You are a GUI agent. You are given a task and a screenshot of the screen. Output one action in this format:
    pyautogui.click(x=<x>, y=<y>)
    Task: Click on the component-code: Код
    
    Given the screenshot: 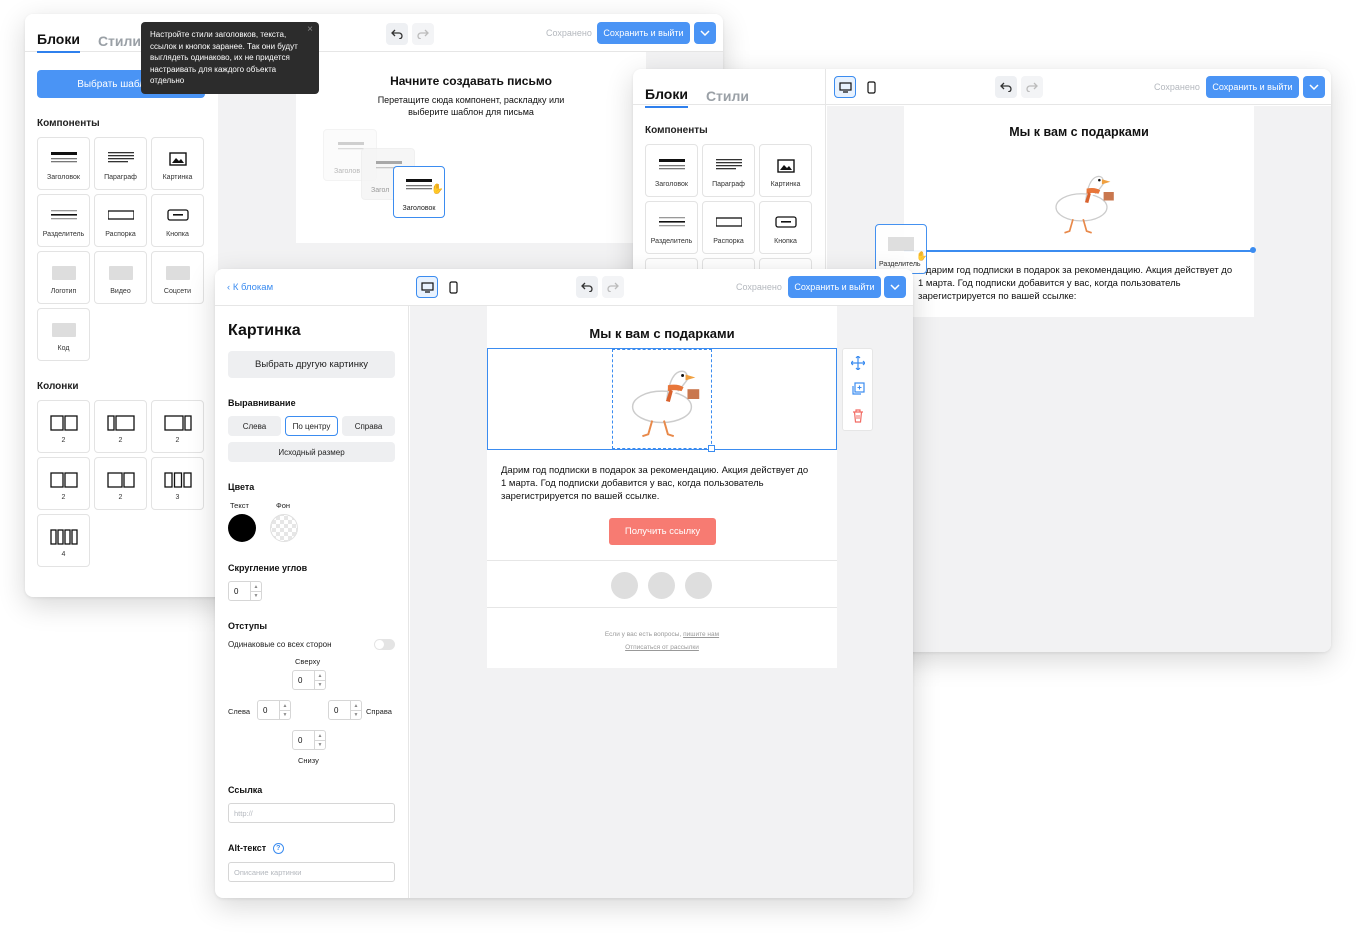 What is the action you would take?
    pyautogui.click(x=63, y=334)
    